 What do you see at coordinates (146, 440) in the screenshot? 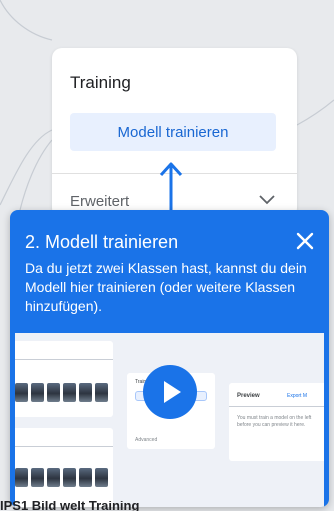
I see `video-advanced-label: Advanced` at bounding box center [146, 440].